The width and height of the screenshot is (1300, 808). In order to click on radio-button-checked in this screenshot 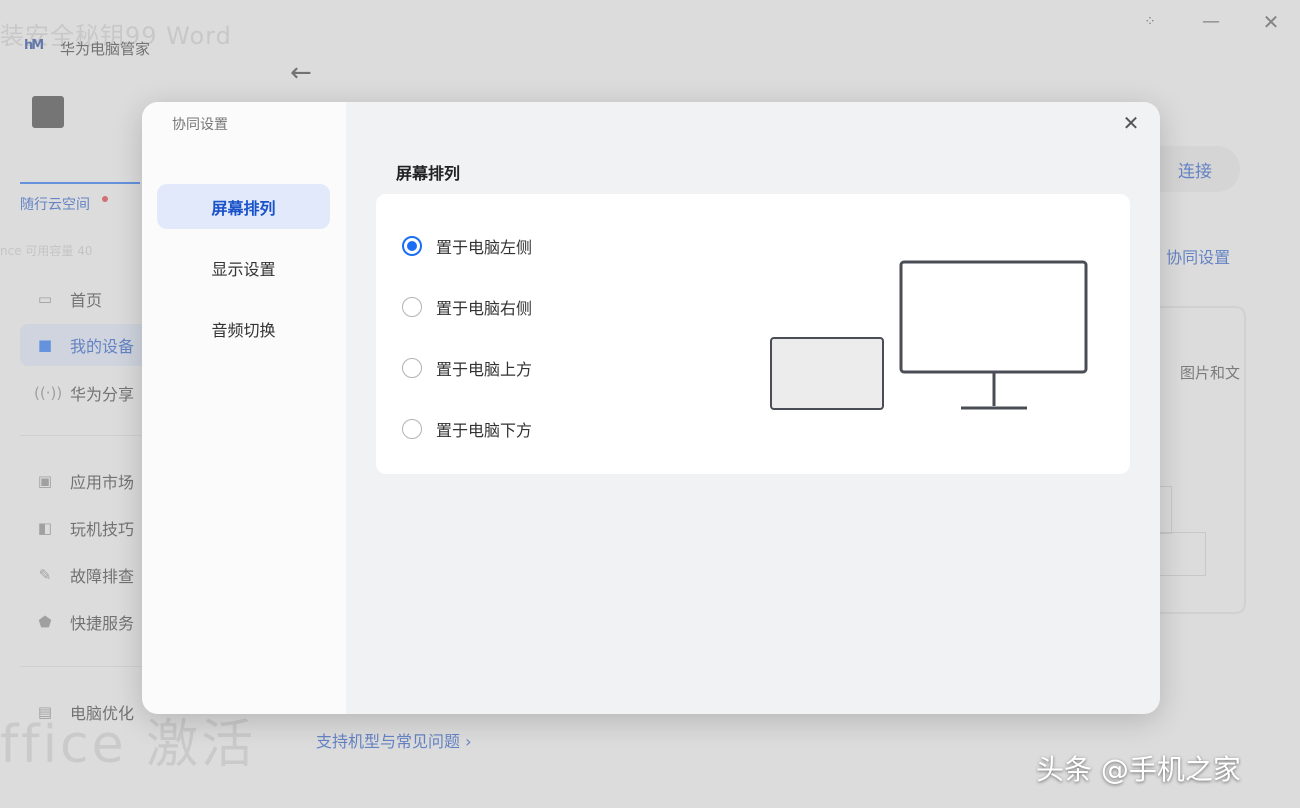, I will do `click(412, 246)`.